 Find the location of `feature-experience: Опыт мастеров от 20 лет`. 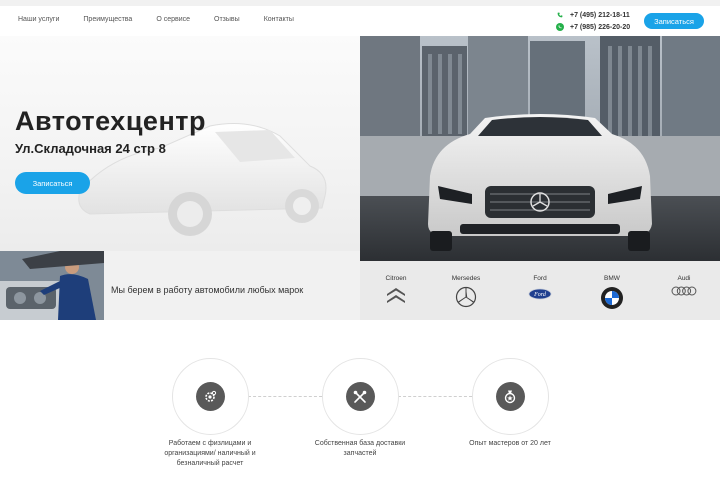

feature-experience: Опыт мастеров от 20 лет is located at coordinates (510, 403).